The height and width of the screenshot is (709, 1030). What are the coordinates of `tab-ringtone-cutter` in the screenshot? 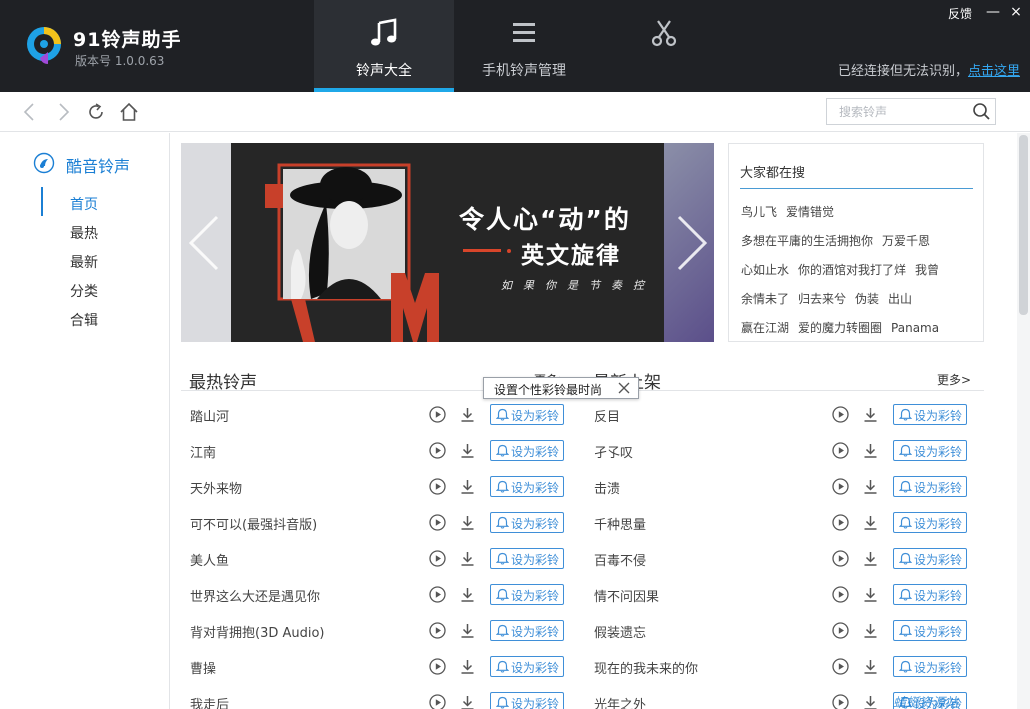 It's located at (664, 46).